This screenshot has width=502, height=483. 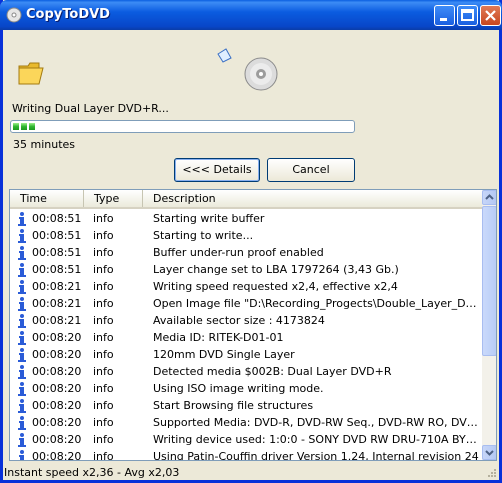 I want to click on speed-status: Instant speed x2,36 - Avg x2,03, so click(x=92, y=472).